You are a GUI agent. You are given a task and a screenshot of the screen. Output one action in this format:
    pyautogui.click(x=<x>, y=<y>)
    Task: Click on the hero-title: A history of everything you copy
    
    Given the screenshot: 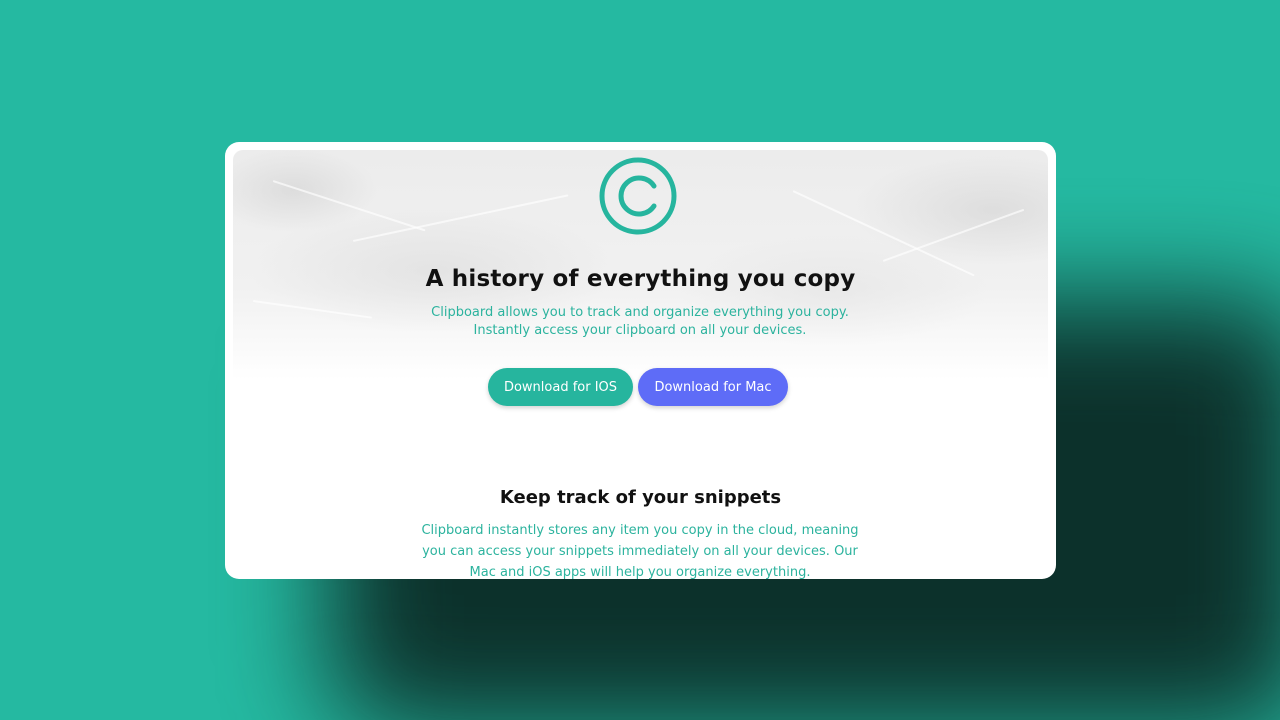 What is the action you would take?
    pyautogui.click(x=640, y=279)
    